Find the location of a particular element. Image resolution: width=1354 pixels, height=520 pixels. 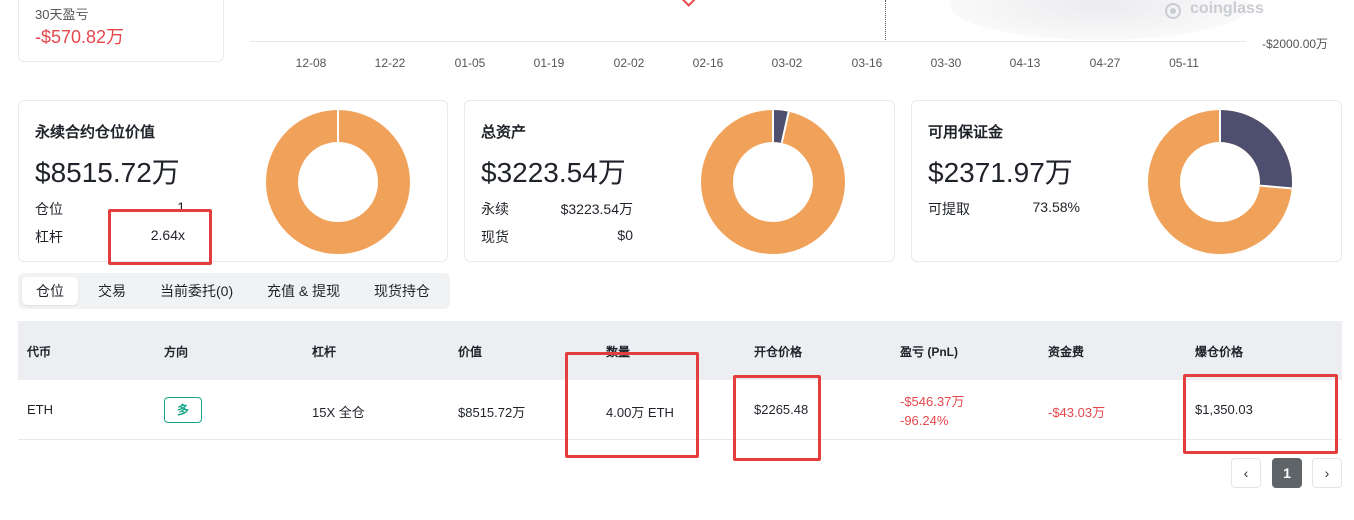

assets-donut-chart is located at coordinates (773, 182).